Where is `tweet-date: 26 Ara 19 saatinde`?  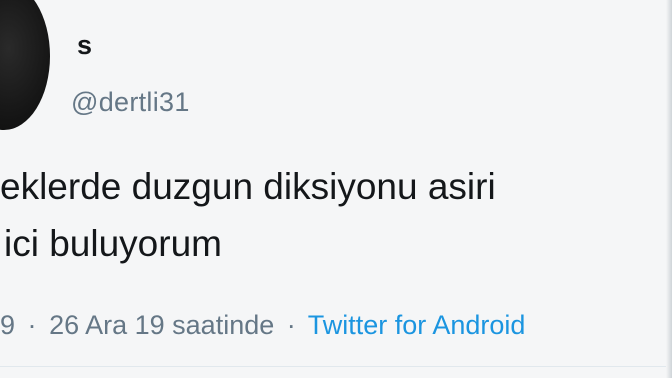 tweet-date: 26 Ara 19 saatinde is located at coordinates (161, 325).